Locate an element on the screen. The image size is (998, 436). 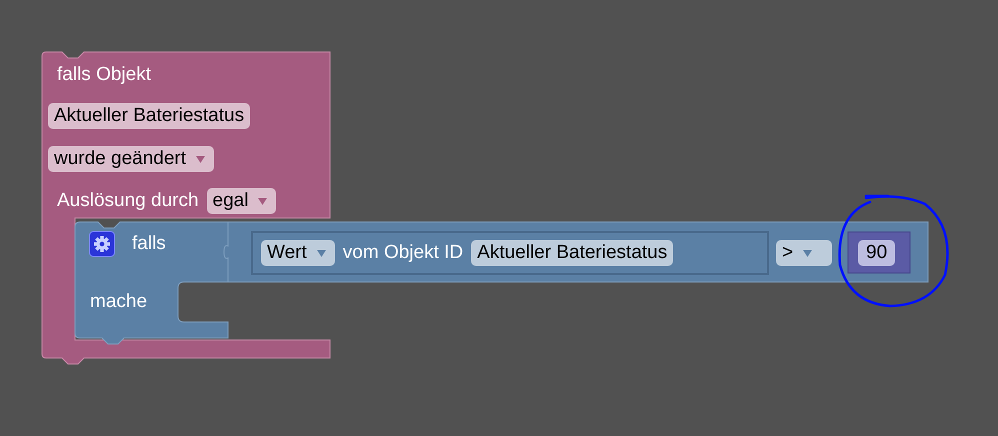
operator-dropdown: > is located at coordinates (804, 253).